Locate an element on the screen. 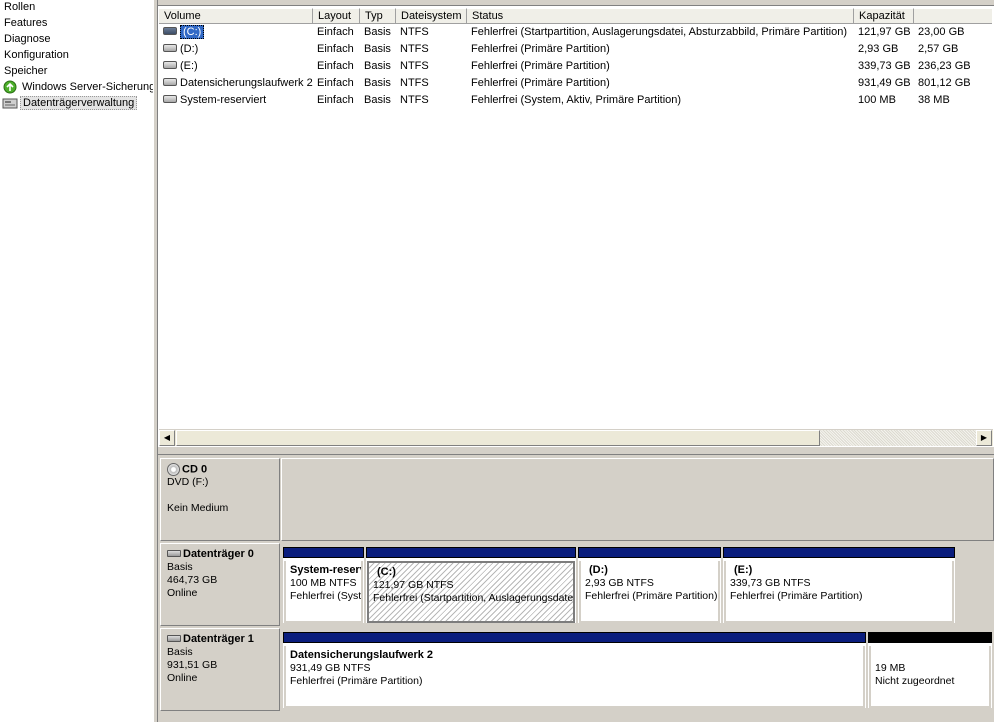 The width and height of the screenshot is (994, 722). tree-item-diagnose: Diagnose is located at coordinates (27, 39).